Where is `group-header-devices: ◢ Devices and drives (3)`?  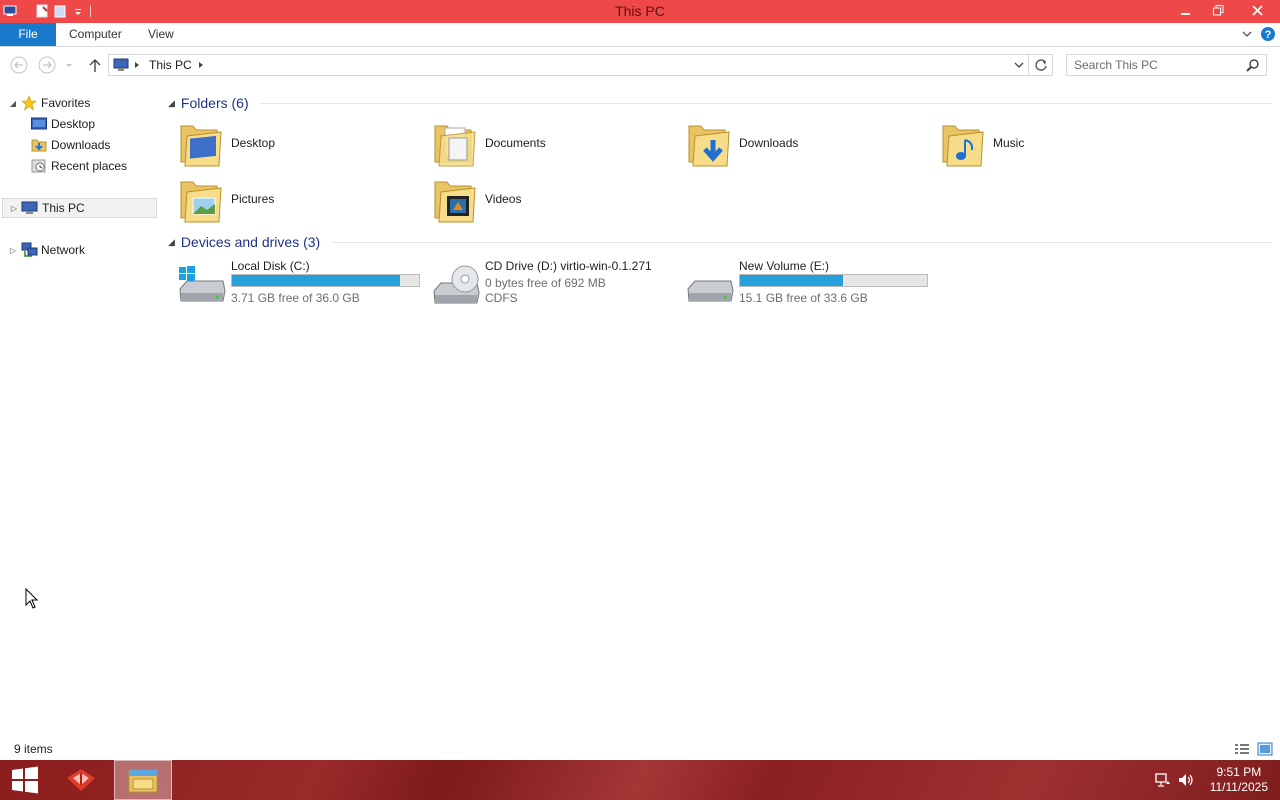
group-header-devices: ◢ Devices and drives (3) is located at coordinates (720, 242).